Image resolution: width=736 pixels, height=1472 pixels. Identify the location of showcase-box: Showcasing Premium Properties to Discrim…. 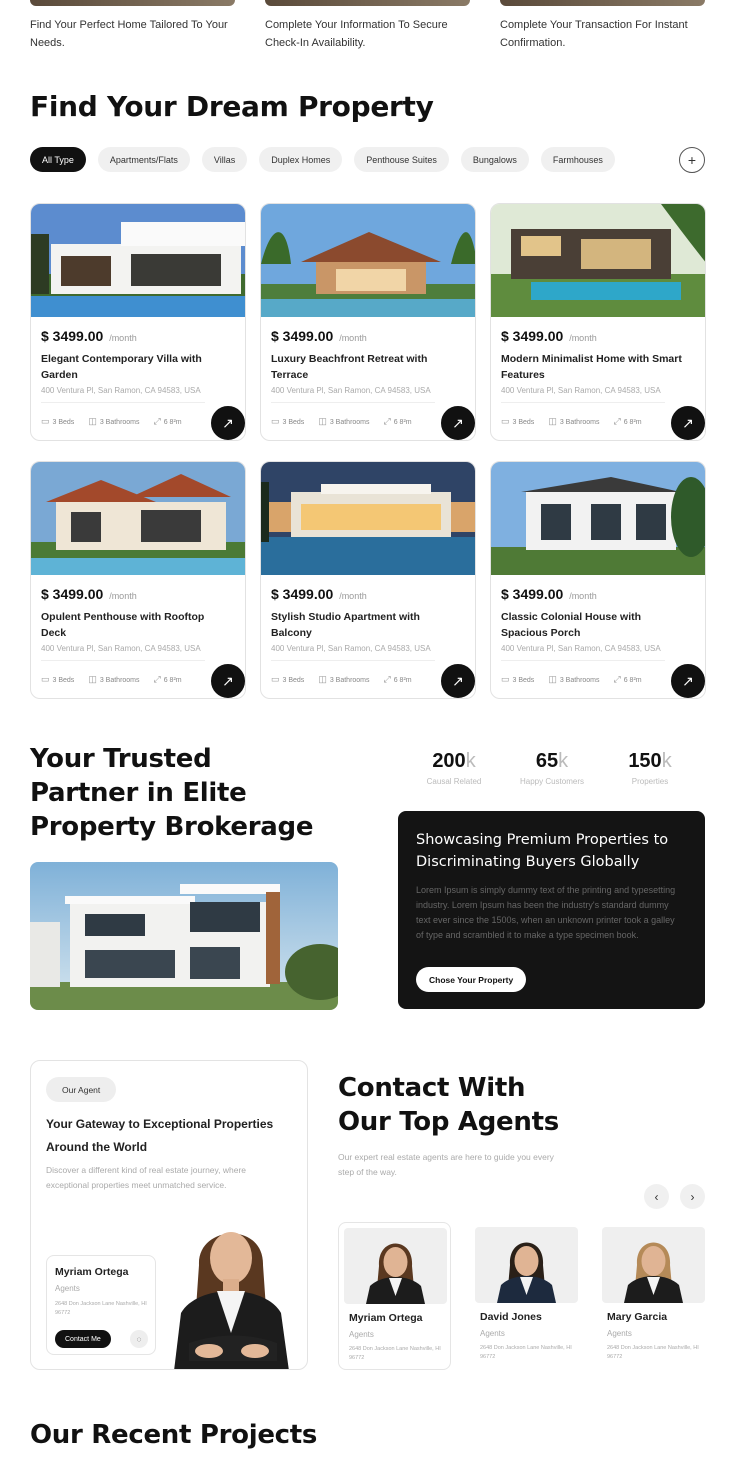
(551, 910).